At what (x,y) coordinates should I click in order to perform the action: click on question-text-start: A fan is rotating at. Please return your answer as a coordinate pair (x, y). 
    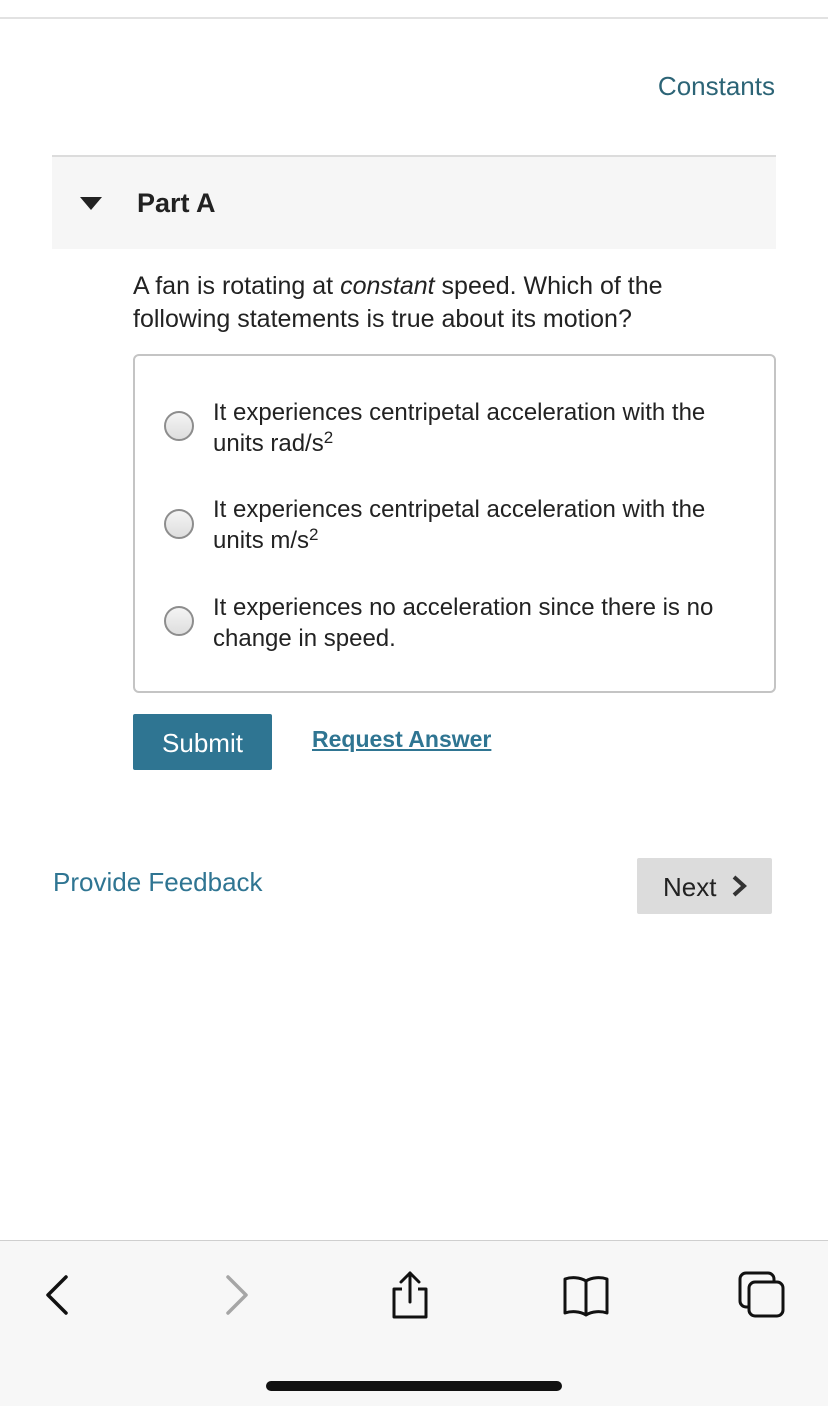
    Looking at the image, I should click on (237, 286).